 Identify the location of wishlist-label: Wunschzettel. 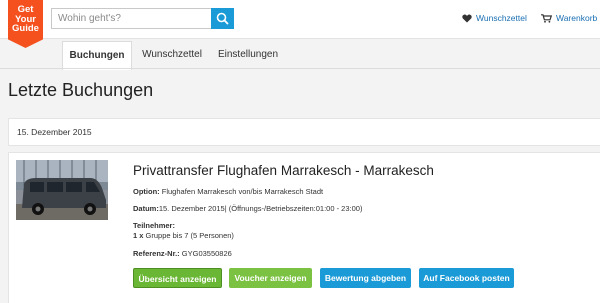
(501, 18).